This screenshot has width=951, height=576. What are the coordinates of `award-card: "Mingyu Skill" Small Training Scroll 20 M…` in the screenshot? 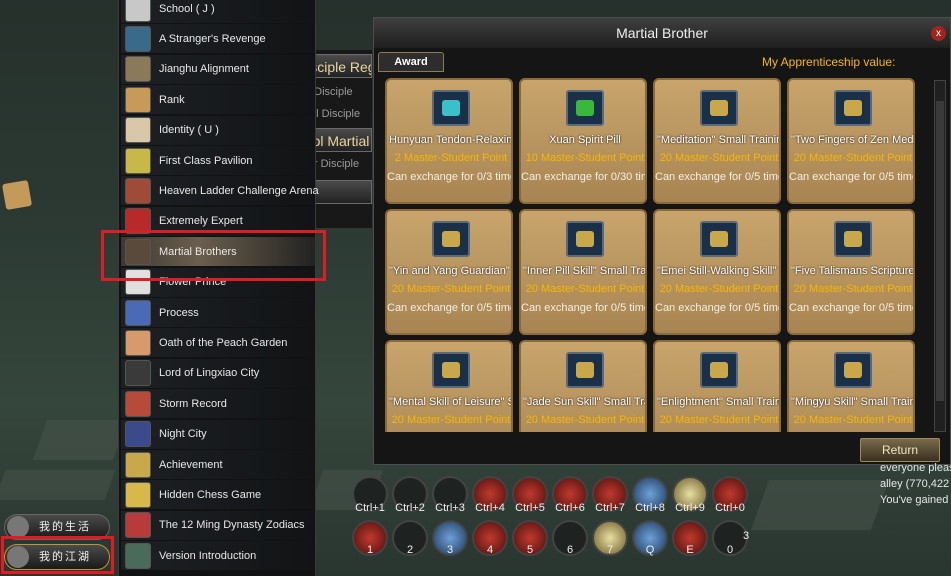 It's located at (851, 386).